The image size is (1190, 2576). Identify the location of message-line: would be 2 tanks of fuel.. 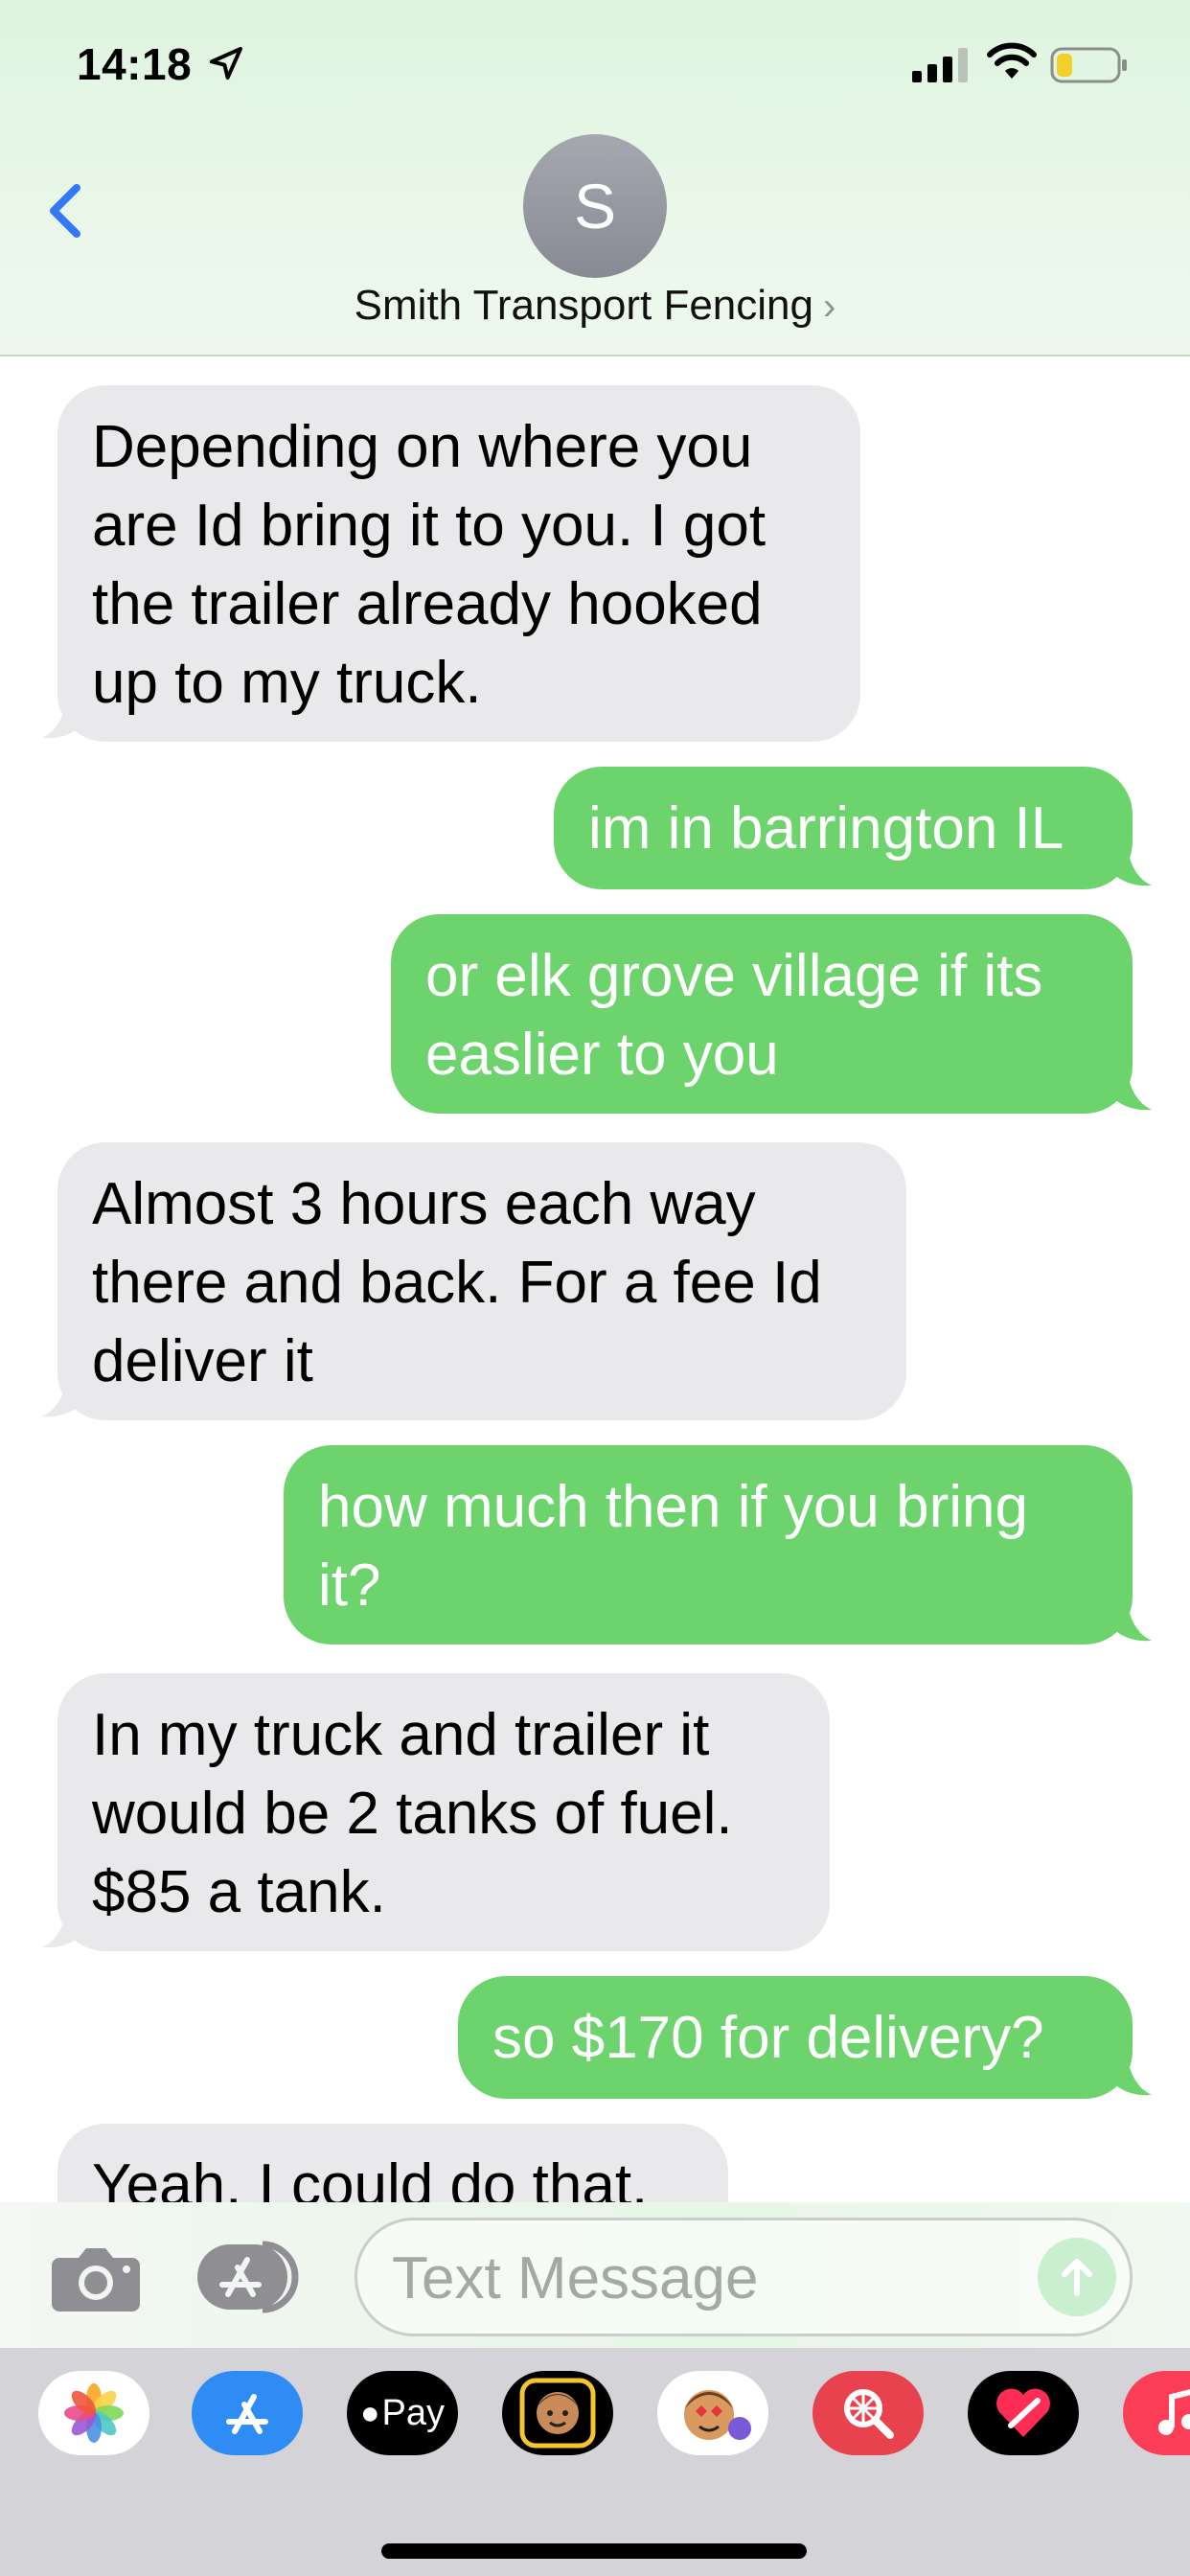
(413, 1814).